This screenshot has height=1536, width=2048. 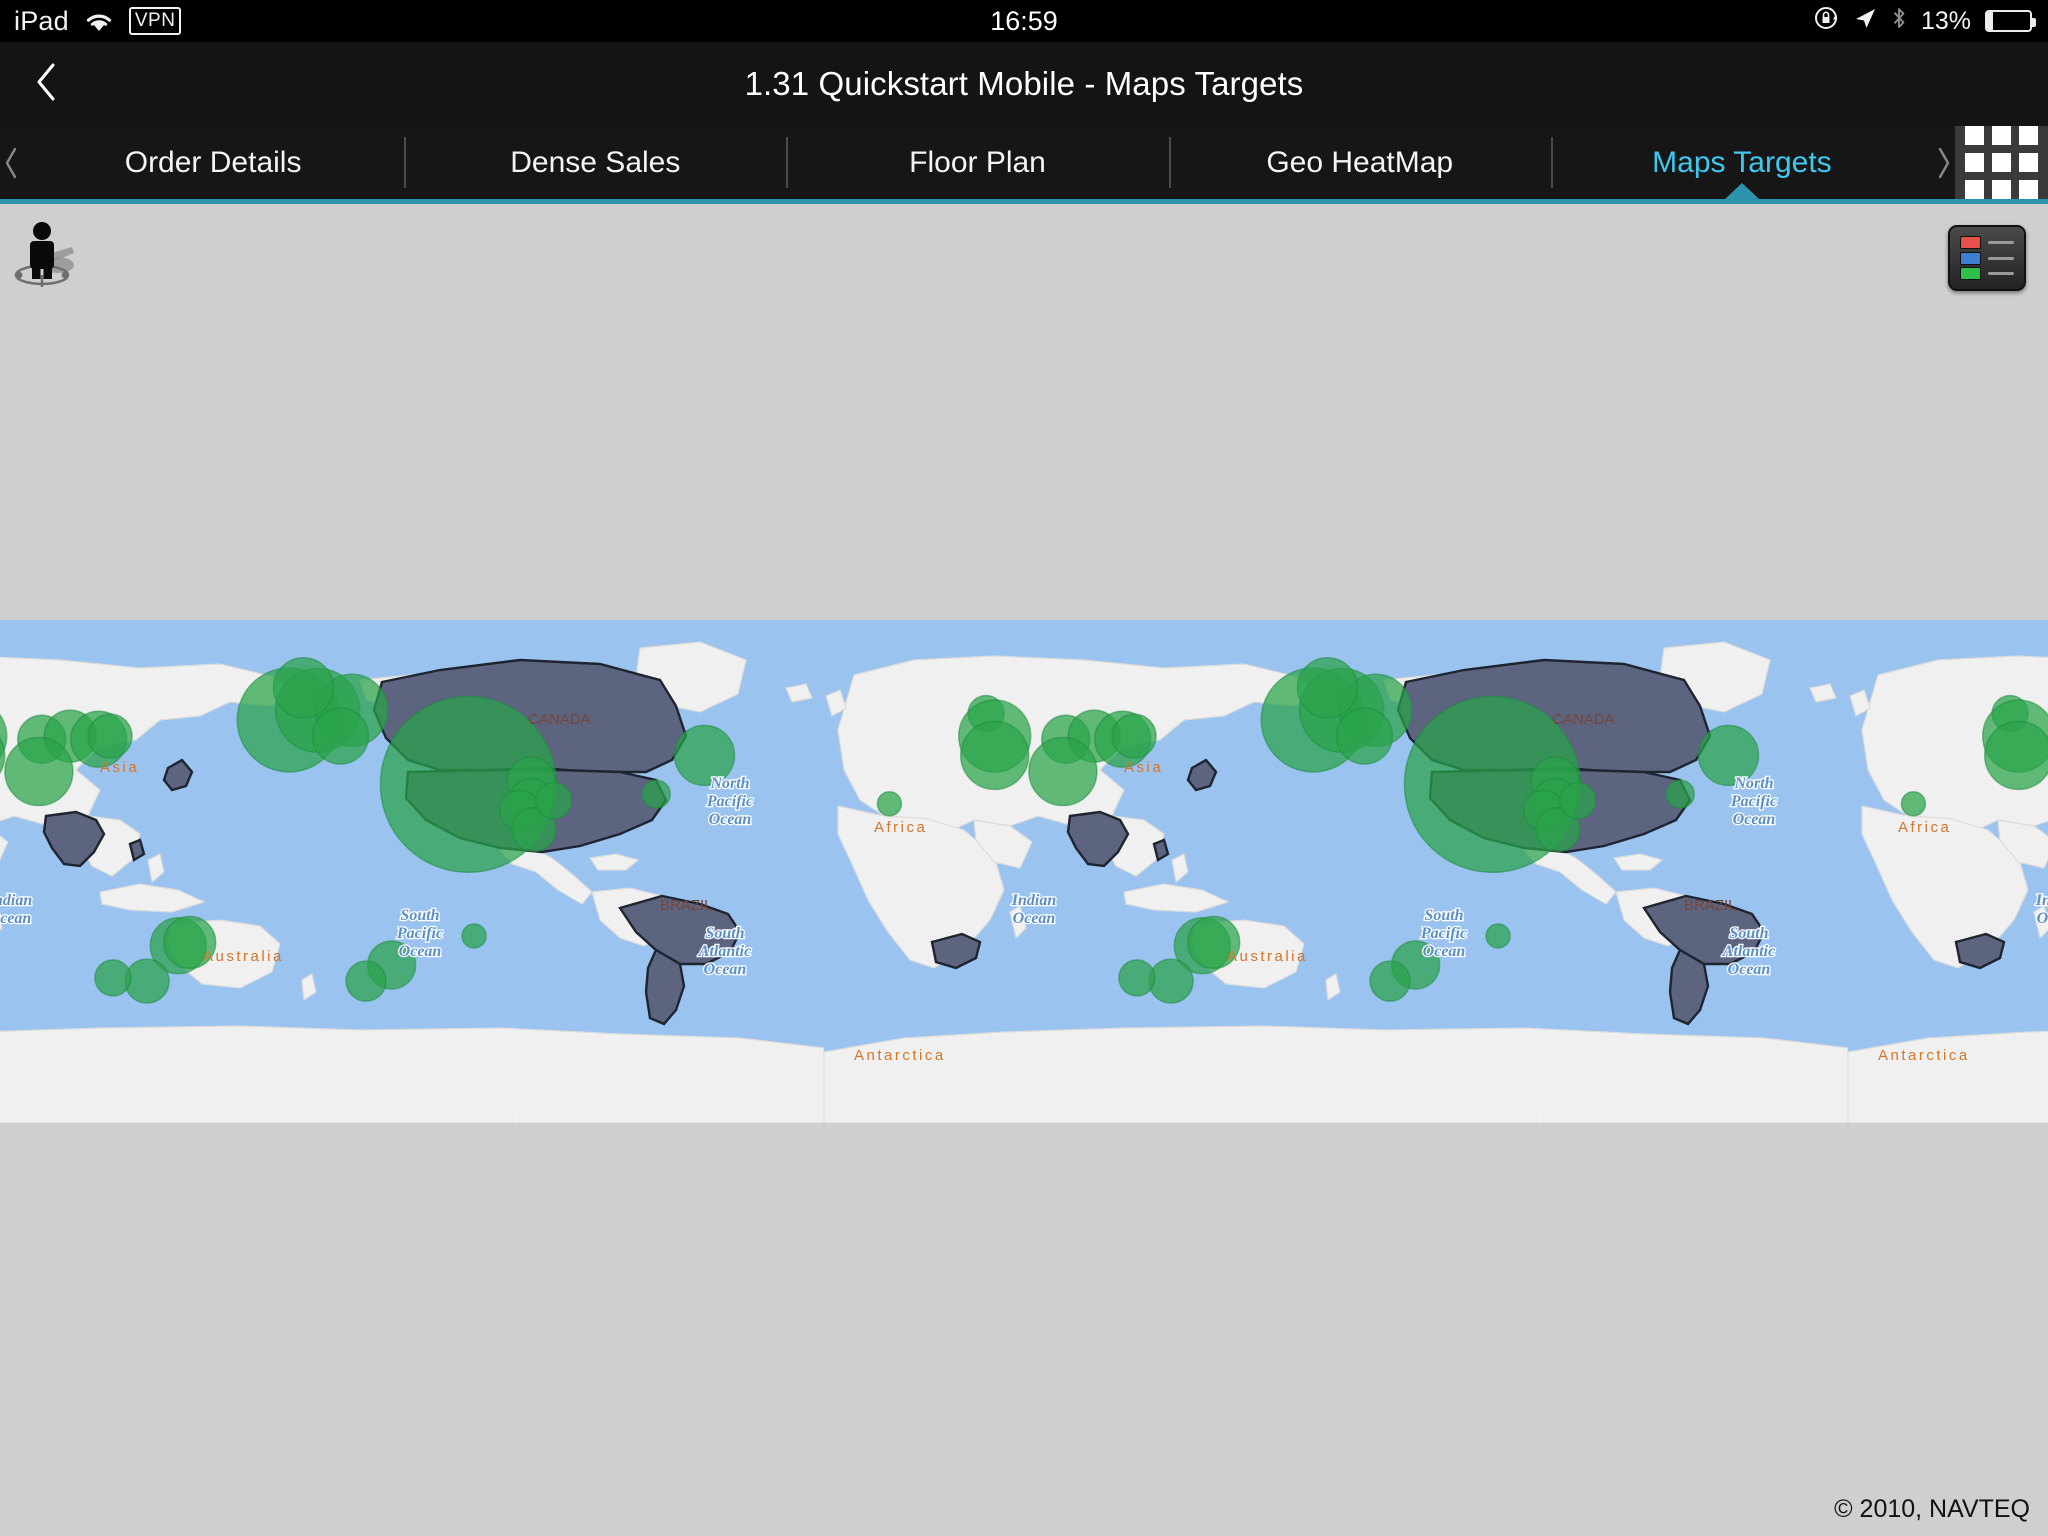 I want to click on wifi-icon, so click(x=99, y=21).